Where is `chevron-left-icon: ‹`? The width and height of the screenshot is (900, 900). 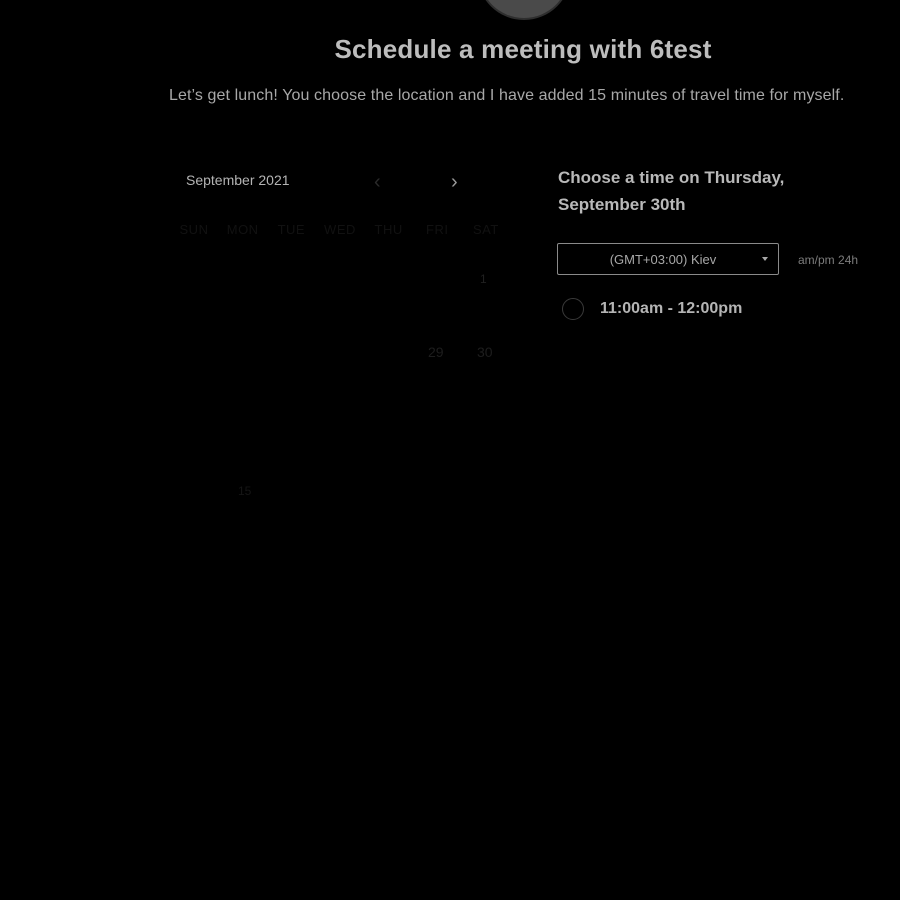
chevron-left-icon: ‹ is located at coordinates (377, 182).